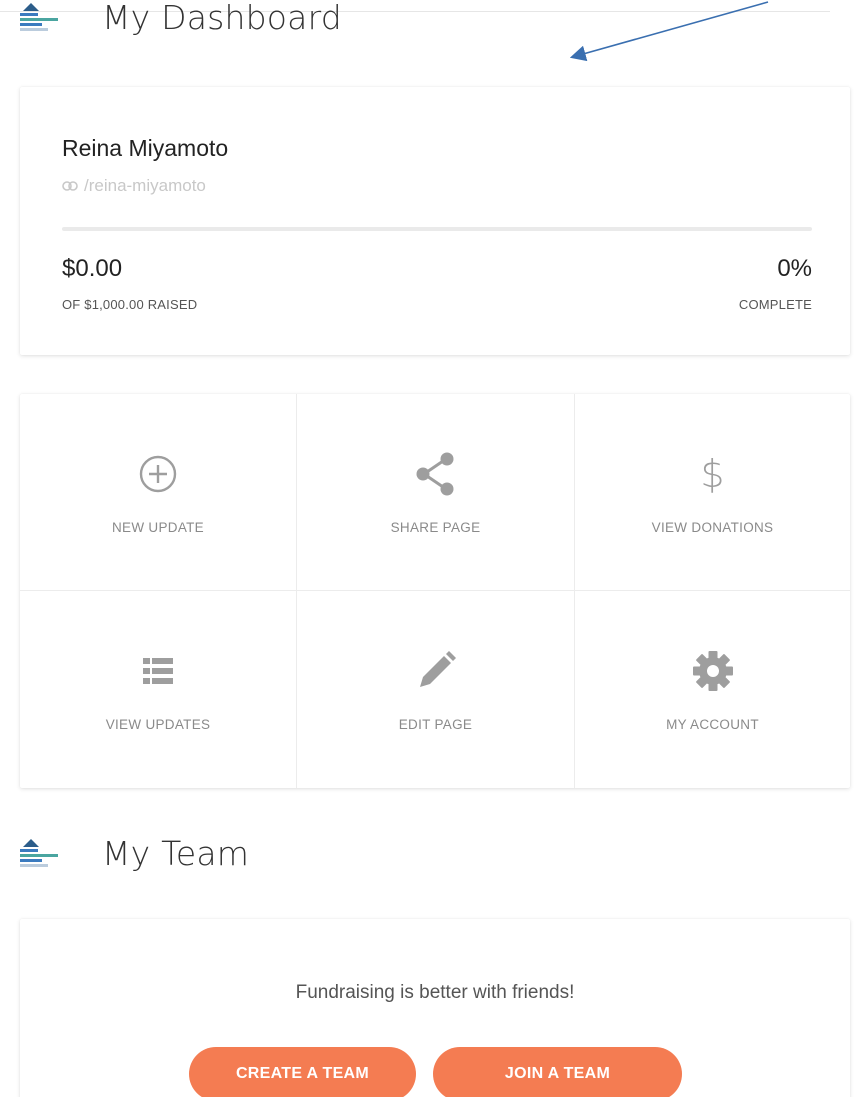  Describe the element at coordinates (435, 992) in the screenshot. I see `team-message: Fundraising is better with friends!` at that location.